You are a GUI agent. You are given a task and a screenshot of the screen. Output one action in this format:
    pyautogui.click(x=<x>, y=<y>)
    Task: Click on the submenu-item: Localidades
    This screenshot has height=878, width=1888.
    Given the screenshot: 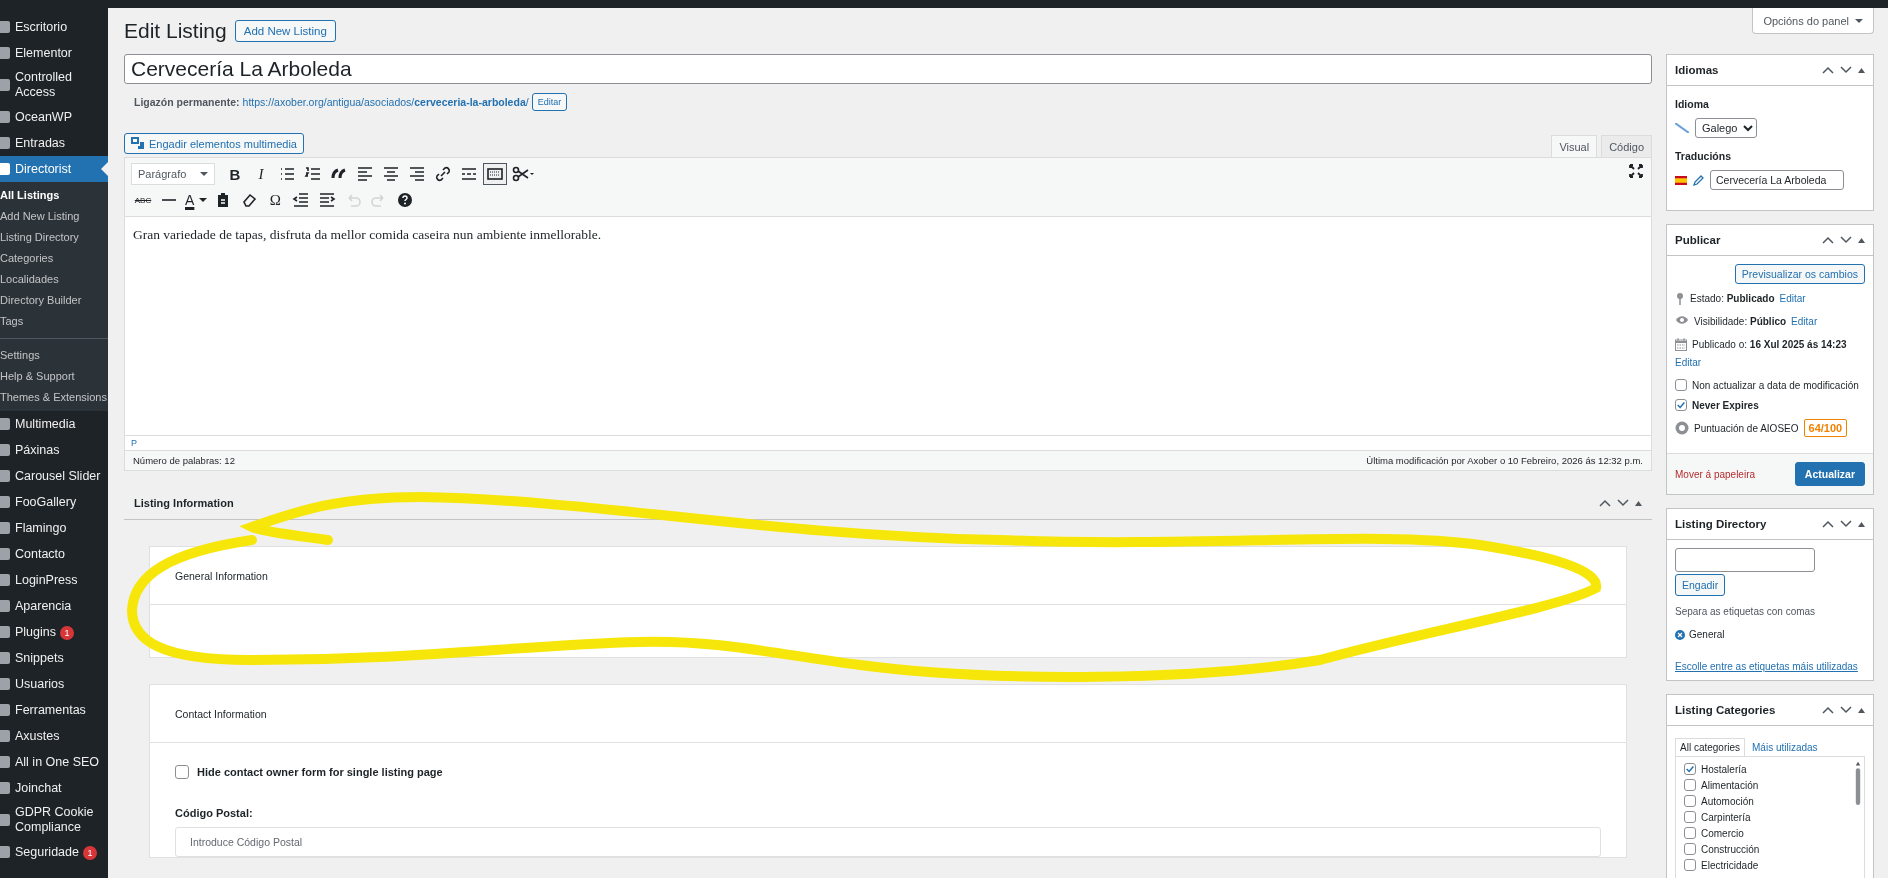 What is the action you would take?
    pyautogui.click(x=54, y=279)
    